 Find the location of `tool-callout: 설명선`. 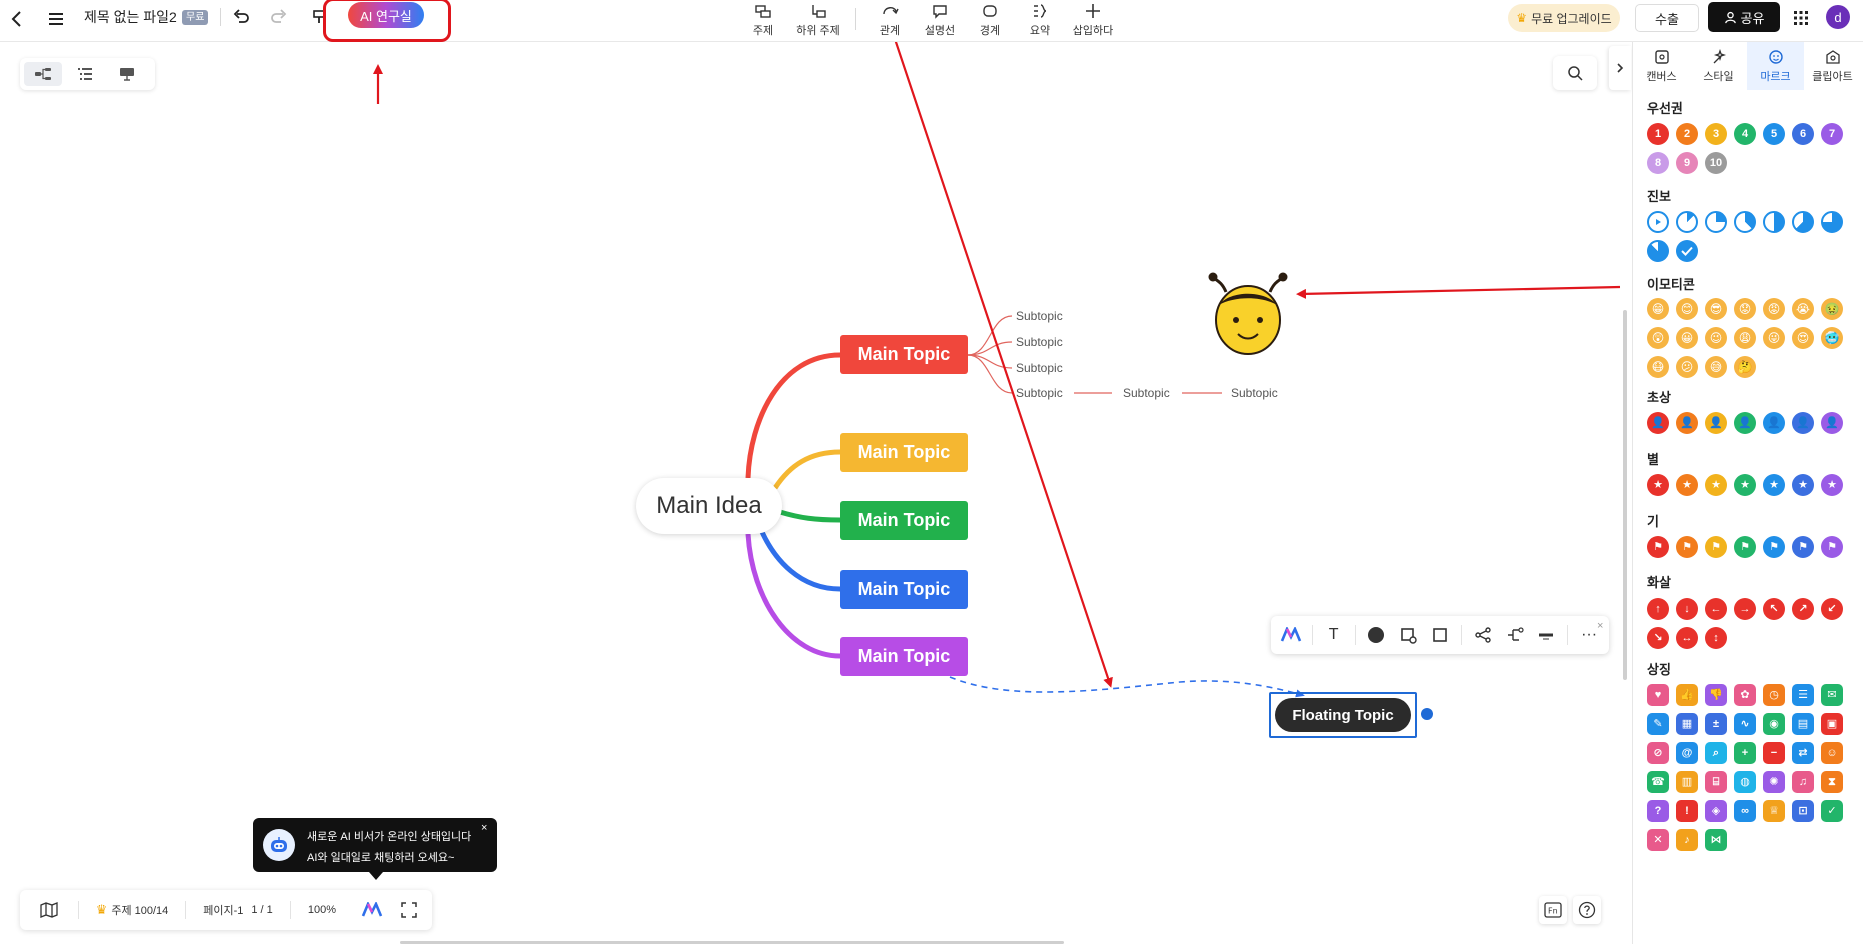

tool-callout: 설명선 is located at coordinates (940, 21).